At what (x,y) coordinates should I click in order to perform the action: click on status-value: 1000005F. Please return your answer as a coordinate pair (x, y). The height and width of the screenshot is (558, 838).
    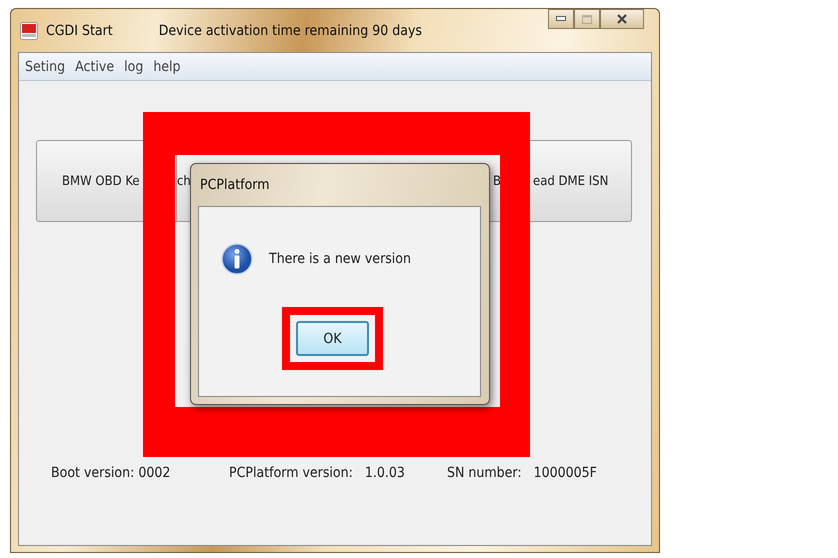
    Looking at the image, I should click on (565, 473).